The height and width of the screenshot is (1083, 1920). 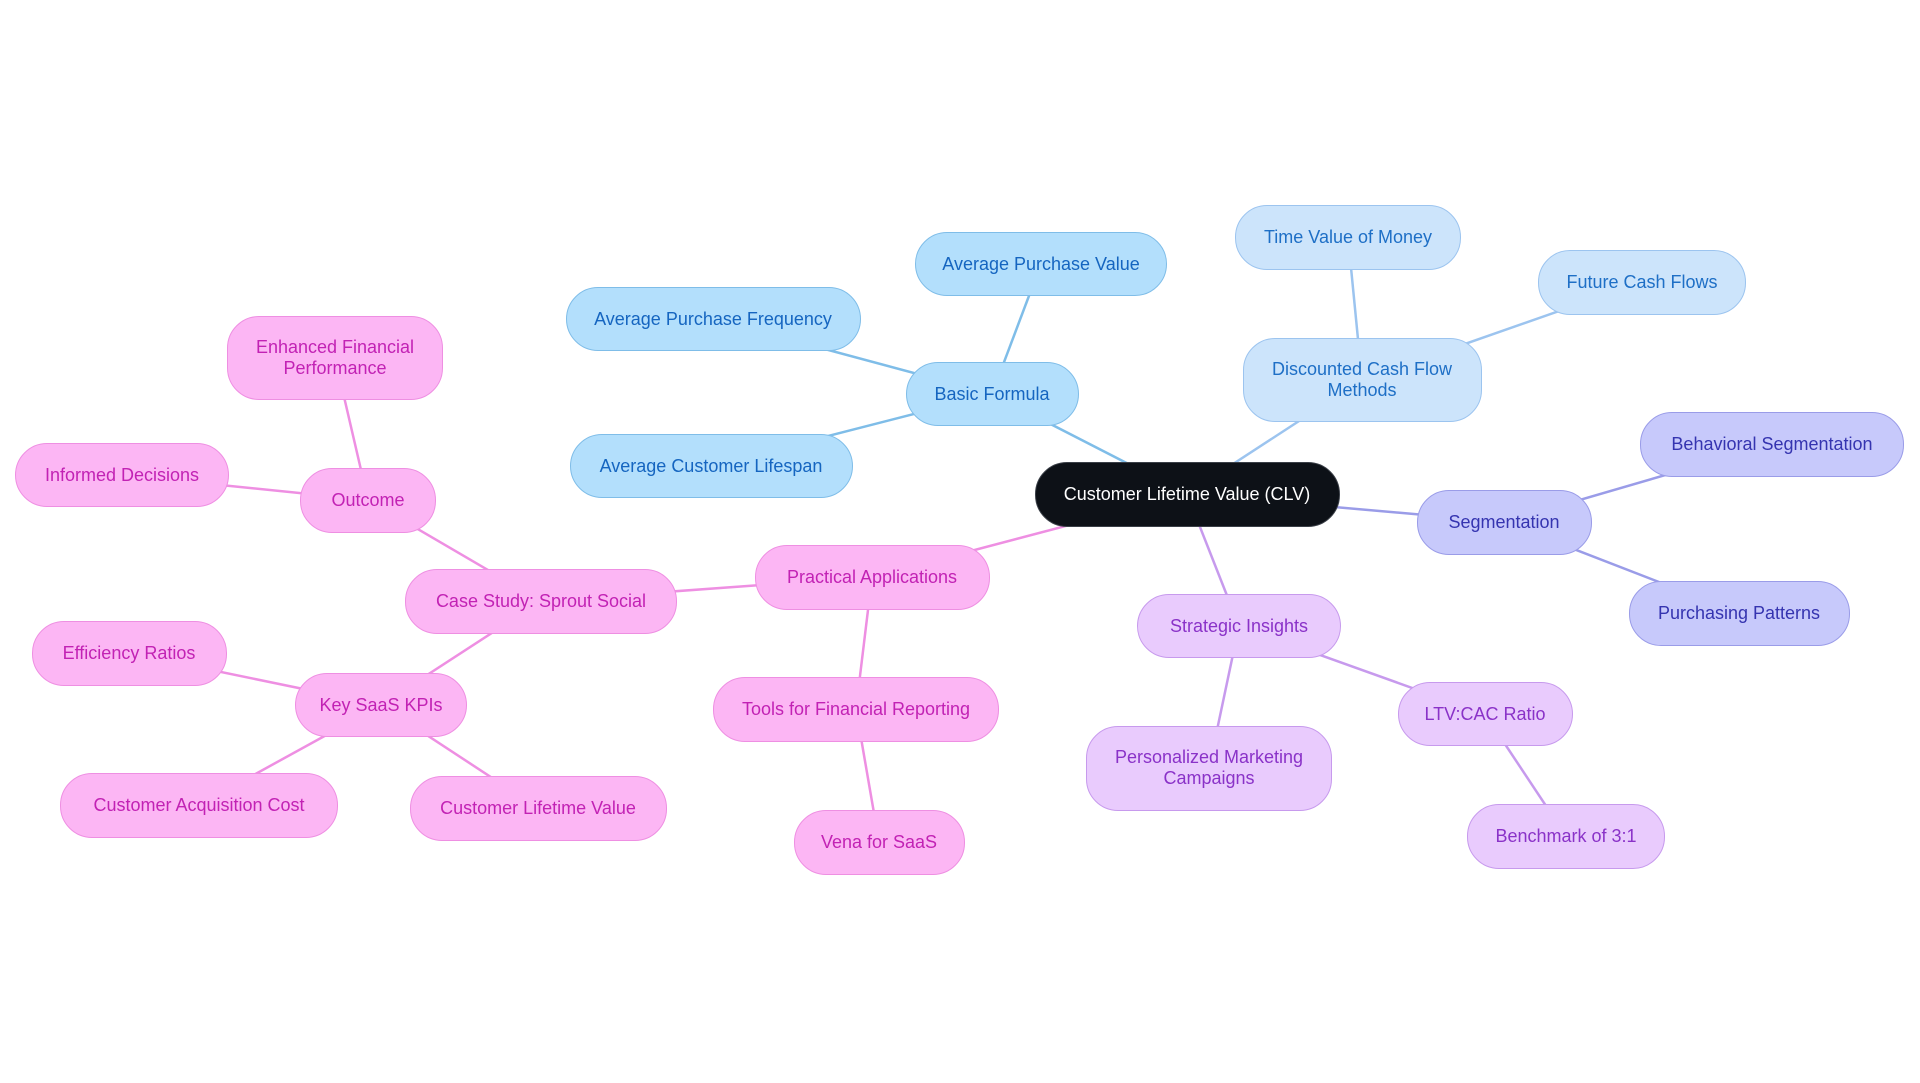 I want to click on node-label: Strategic Insights, so click(x=1239, y=625).